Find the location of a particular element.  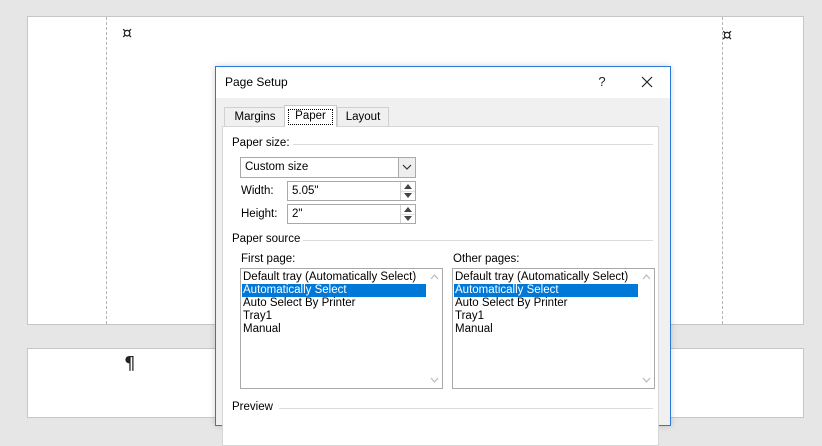

focus-ring: Paper is located at coordinates (310, 117).